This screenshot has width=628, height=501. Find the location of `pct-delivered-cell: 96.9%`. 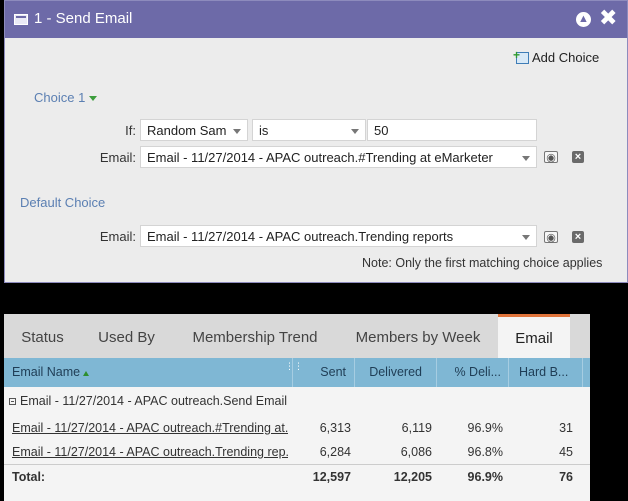

pct-delivered-cell: 96.9% is located at coordinates (485, 428).